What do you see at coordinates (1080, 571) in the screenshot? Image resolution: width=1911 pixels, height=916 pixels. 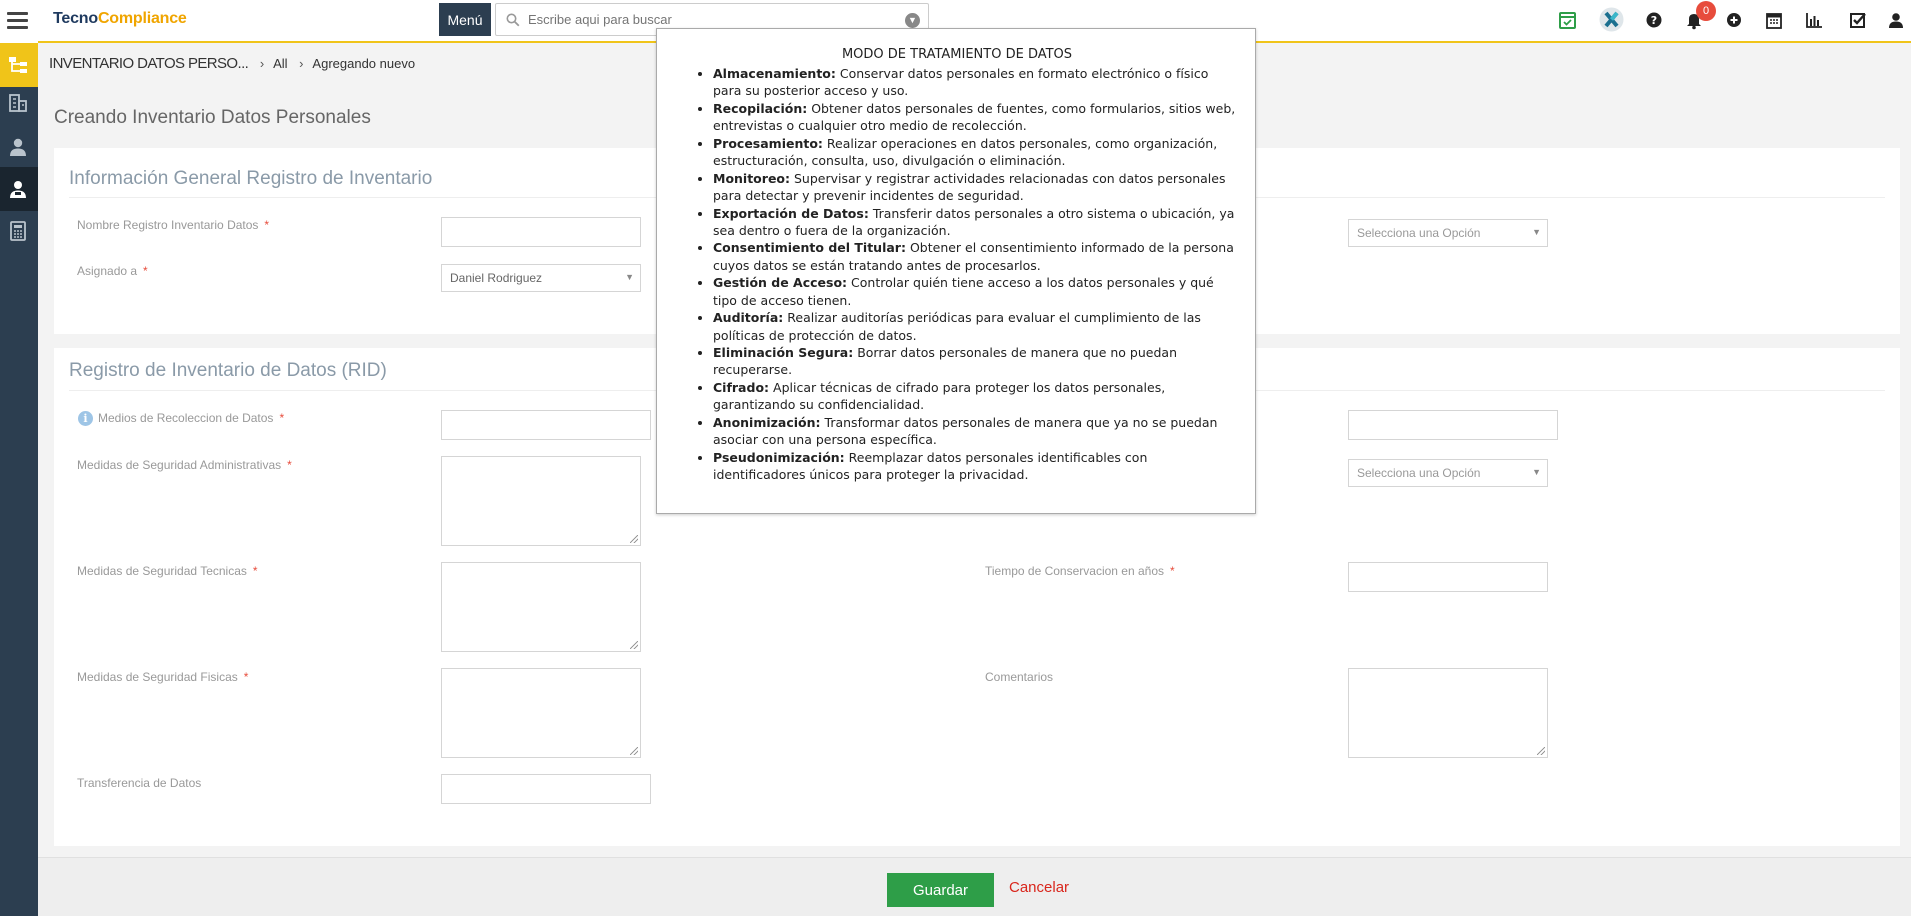 I see `conservacion-label: Tiempo de Conservacion en años *` at bounding box center [1080, 571].